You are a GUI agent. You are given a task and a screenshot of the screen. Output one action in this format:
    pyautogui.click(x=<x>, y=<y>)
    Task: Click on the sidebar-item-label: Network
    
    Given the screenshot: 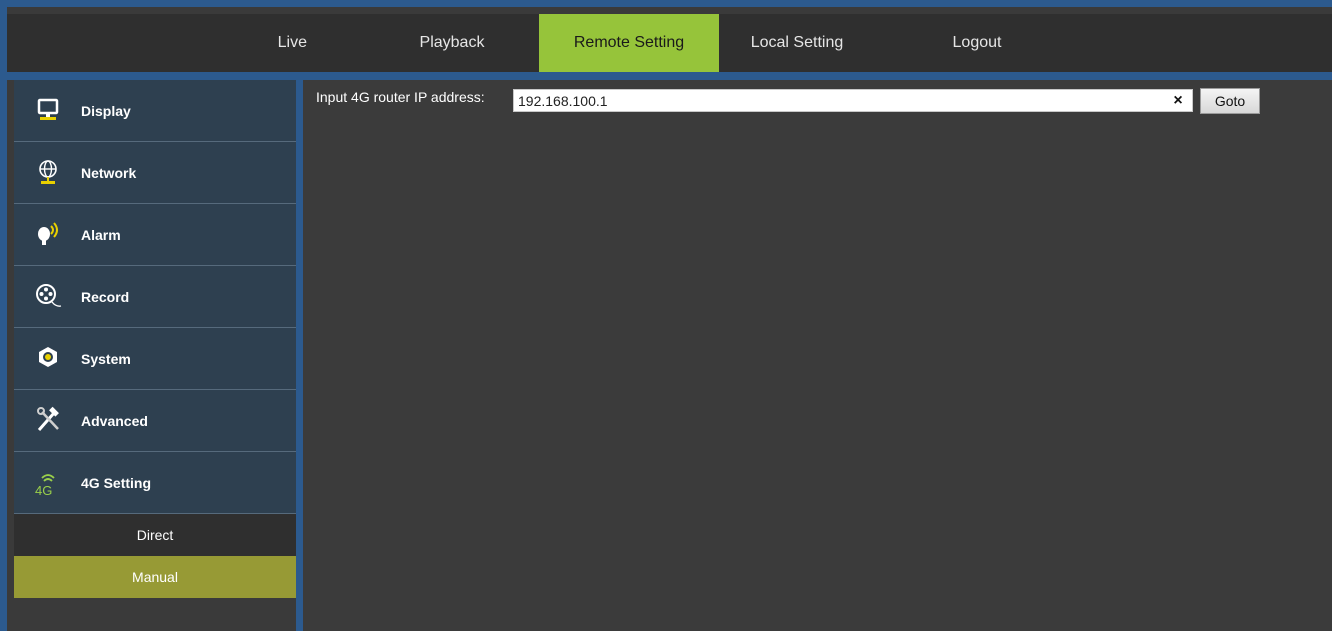 What is the action you would take?
    pyautogui.click(x=109, y=173)
    